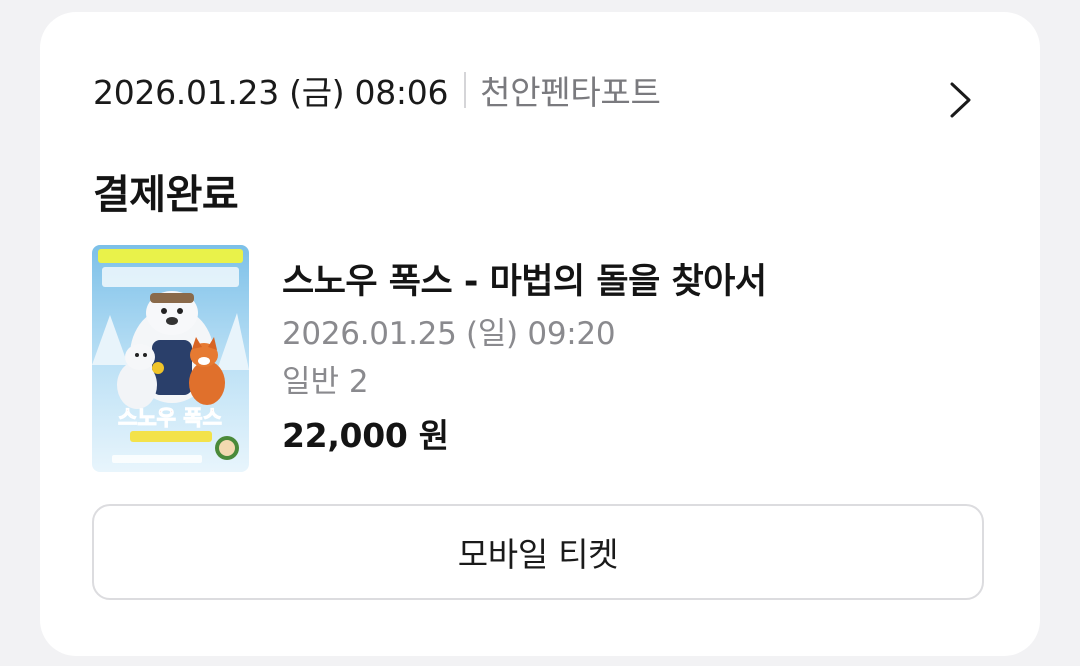 This screenshot has height=666, width=1080. Describe the element at coordinates (570, 92) in the screenshot. I see `theater-name: 천안펜타포트` at that location.